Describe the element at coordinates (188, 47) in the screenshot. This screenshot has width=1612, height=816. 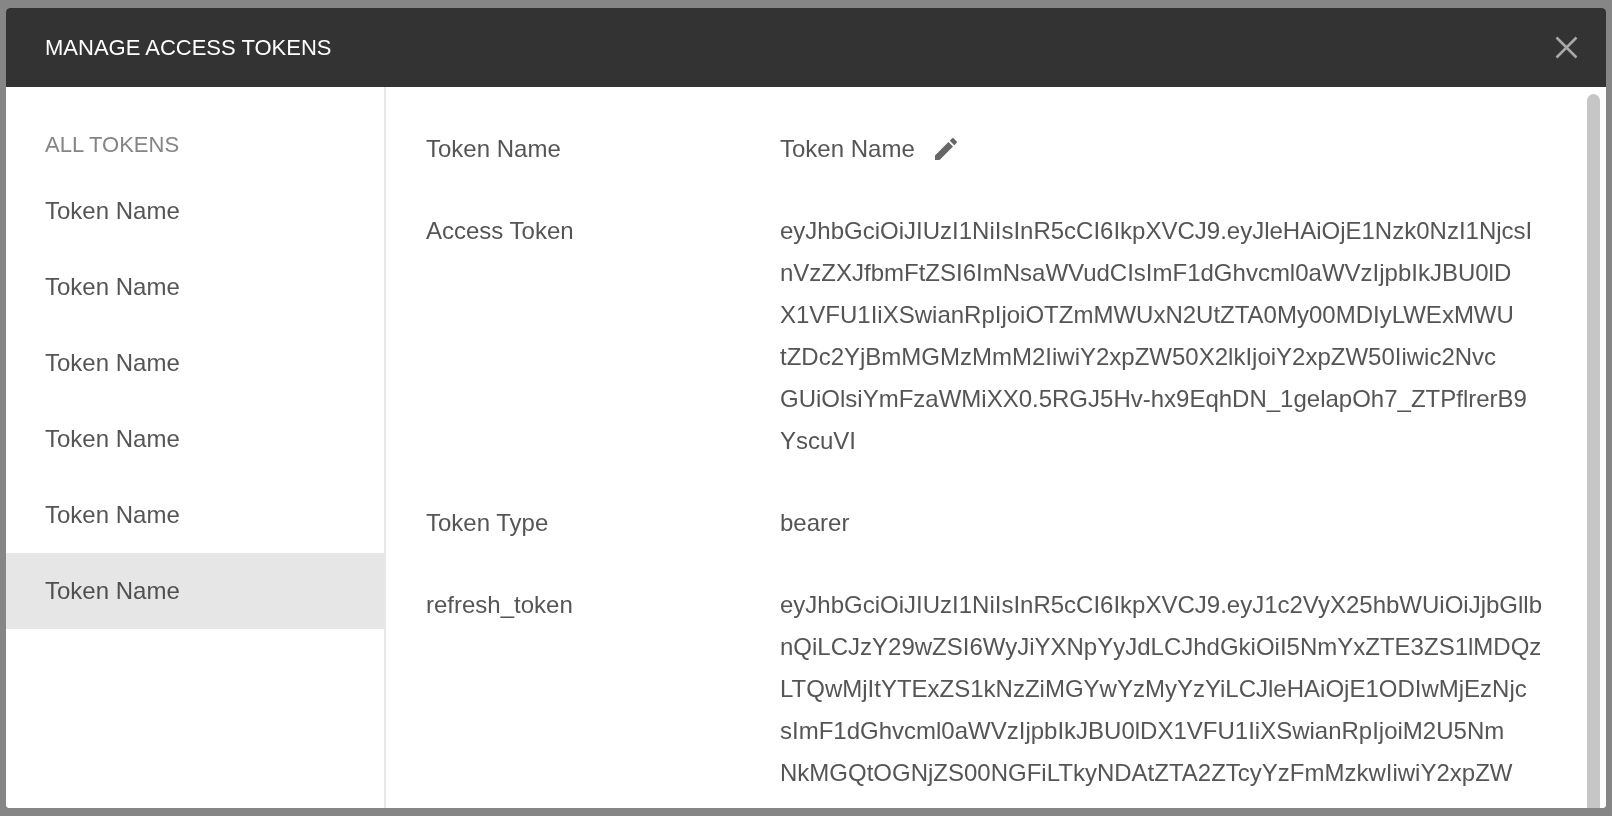
I see `dialog-title: MANAGE ACCESS TOKENS` at that location.